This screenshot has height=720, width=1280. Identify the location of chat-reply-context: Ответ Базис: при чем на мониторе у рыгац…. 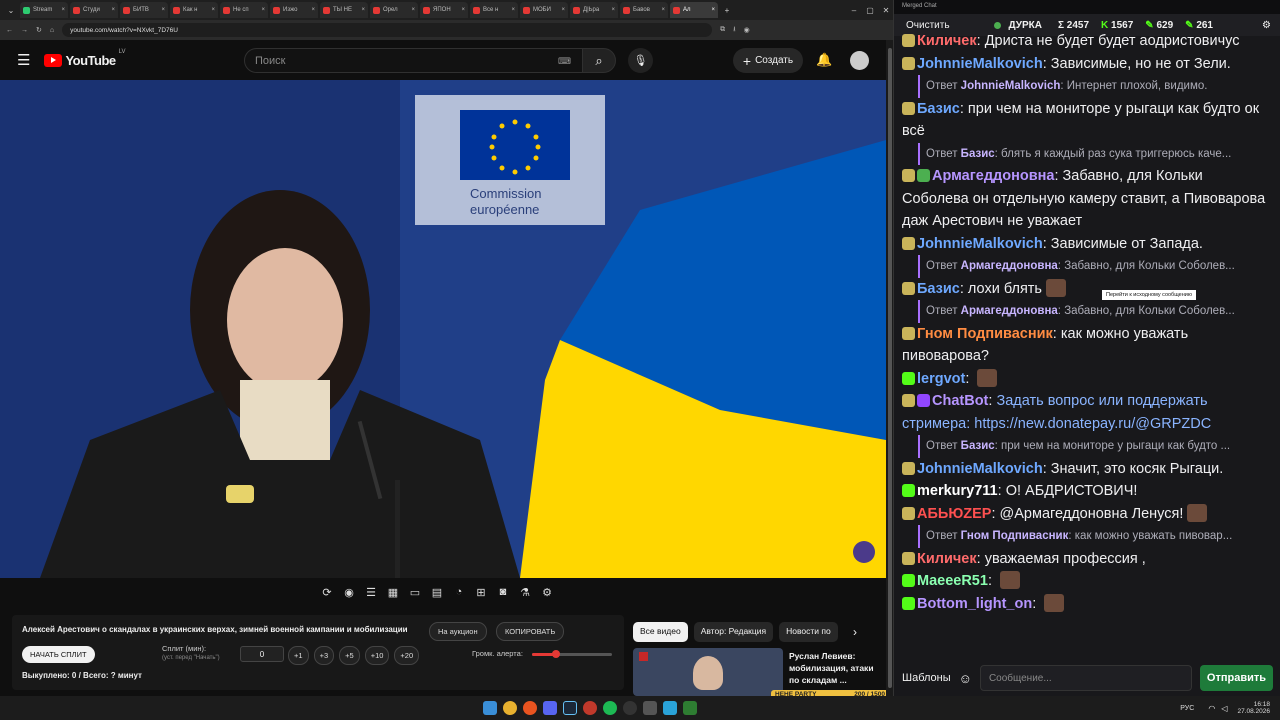
(1095, 446).